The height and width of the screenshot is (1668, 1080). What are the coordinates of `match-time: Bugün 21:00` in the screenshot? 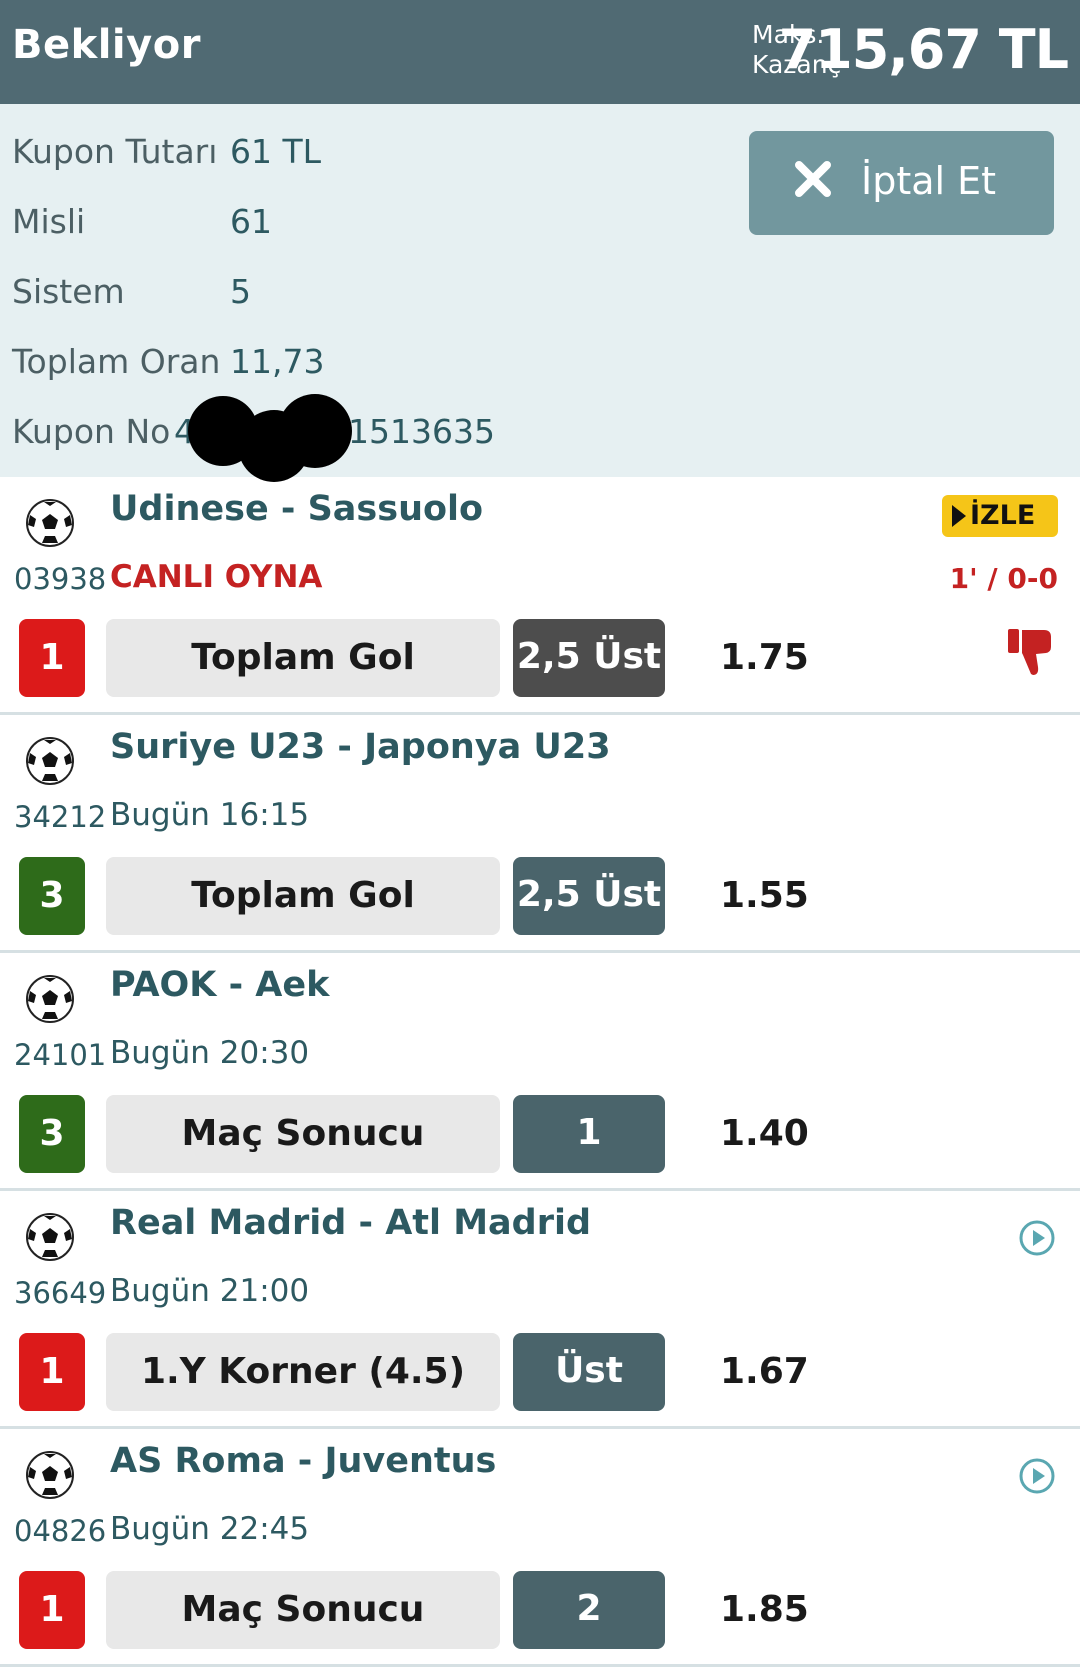 It's located at (210, 1291).